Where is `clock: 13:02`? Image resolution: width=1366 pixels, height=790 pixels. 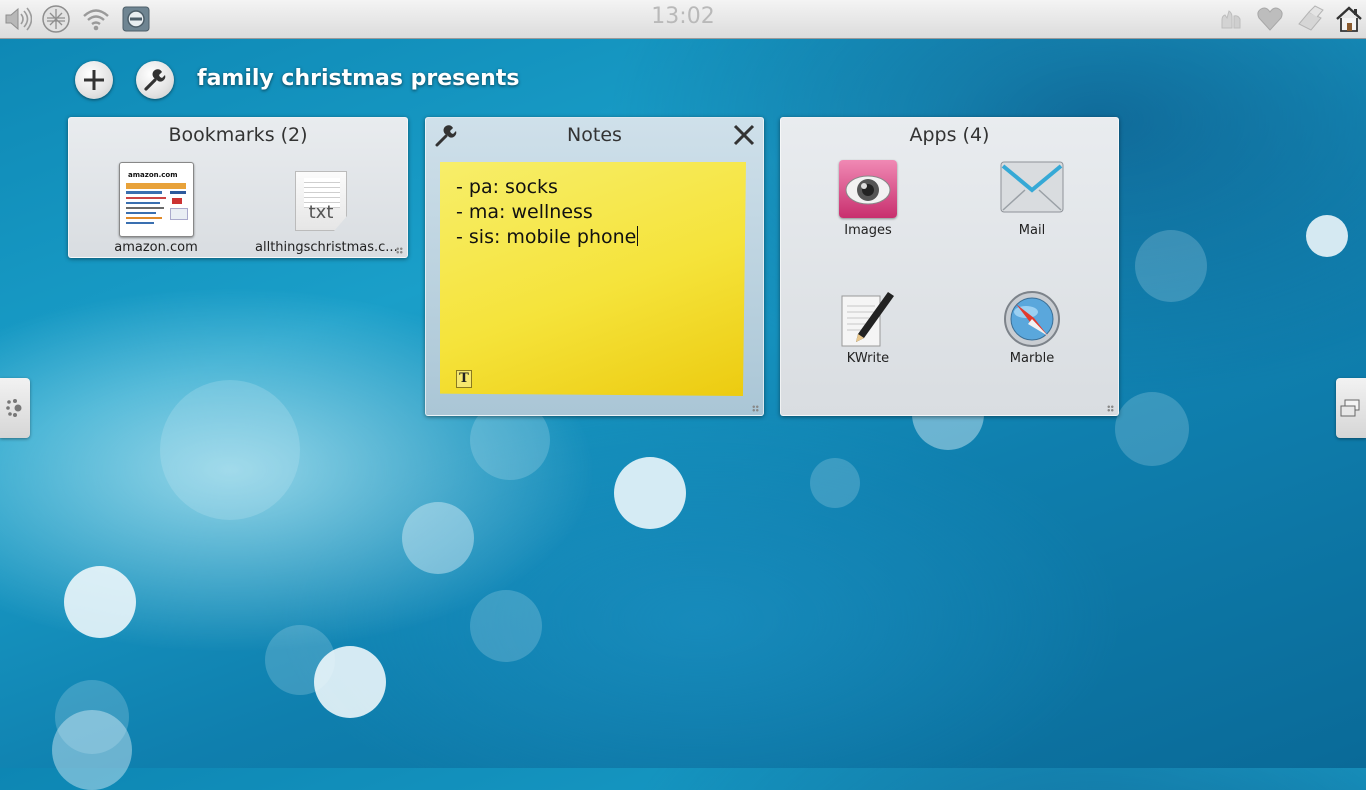
clock: 13:02 is located at coordinates (683, 16).